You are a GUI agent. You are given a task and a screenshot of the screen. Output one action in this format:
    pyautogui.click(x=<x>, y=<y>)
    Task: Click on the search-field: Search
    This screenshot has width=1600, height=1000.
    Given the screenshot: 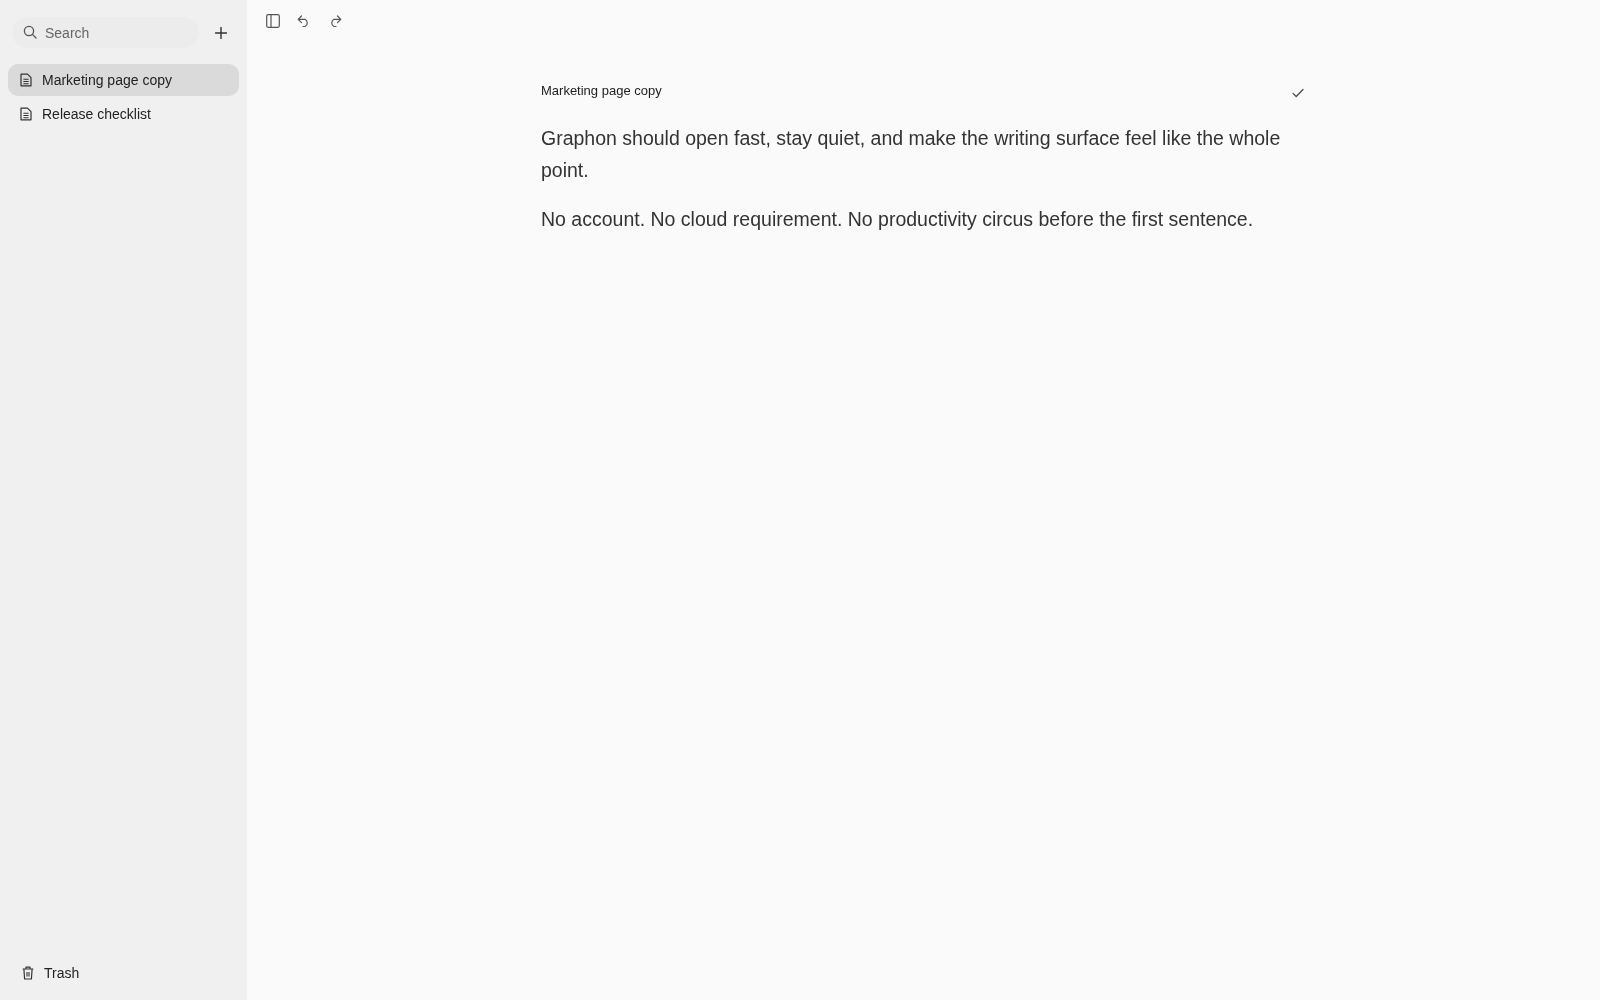 What is the action you would take?
    pyautogui.click(x=105, y=32)
    